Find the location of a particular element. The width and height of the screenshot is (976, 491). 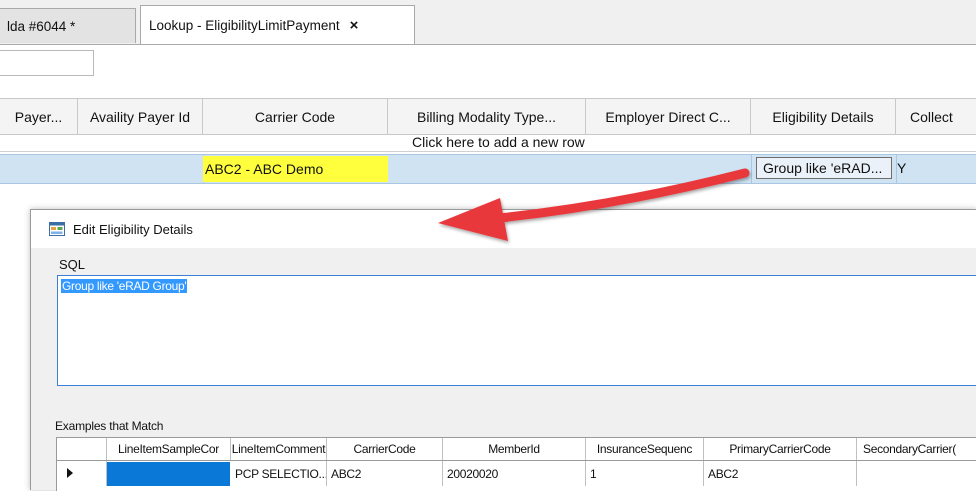

row-header is located at coordinates (82, 473).